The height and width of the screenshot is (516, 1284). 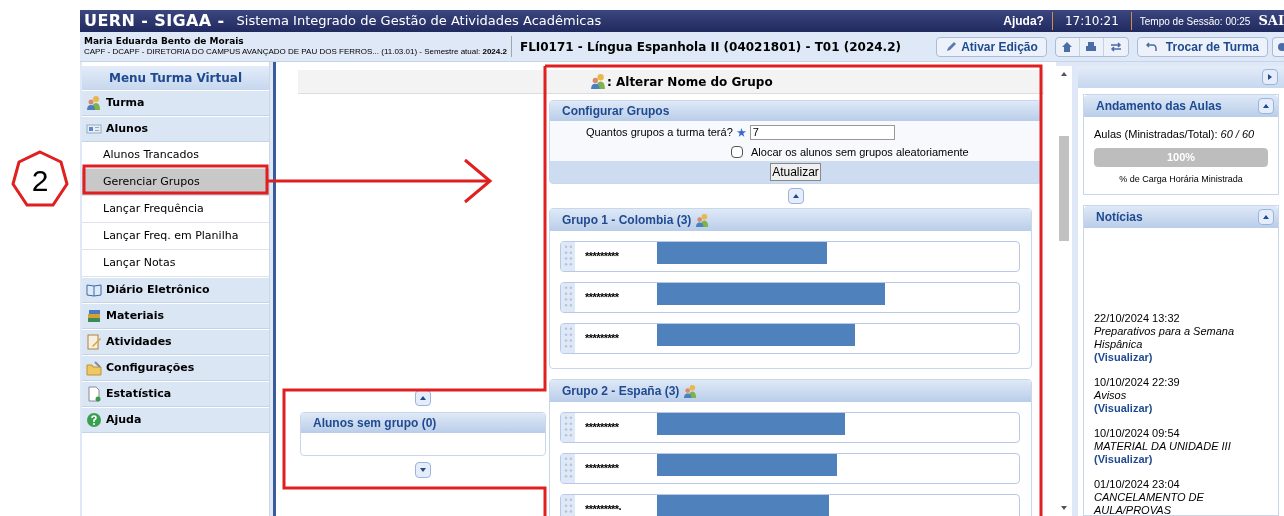 What do you see at coordinates (124, 419) in the screenshot?
I see `menu-section-label: Ajuda` at bounding box center [124, 419].